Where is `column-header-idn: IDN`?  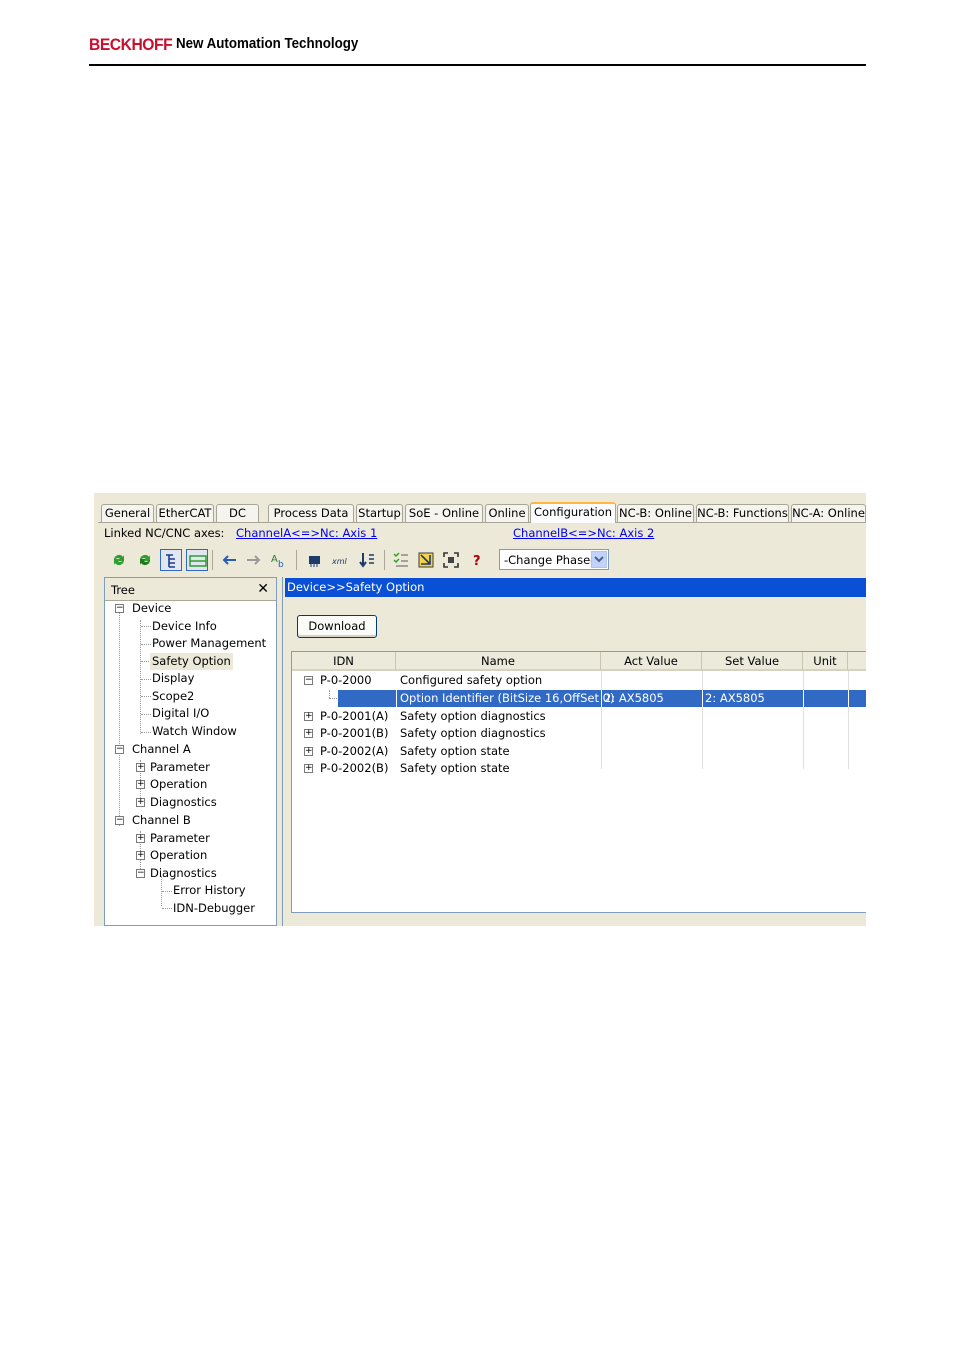 column-header-idn: IDN is located at coordinates (344, 661).